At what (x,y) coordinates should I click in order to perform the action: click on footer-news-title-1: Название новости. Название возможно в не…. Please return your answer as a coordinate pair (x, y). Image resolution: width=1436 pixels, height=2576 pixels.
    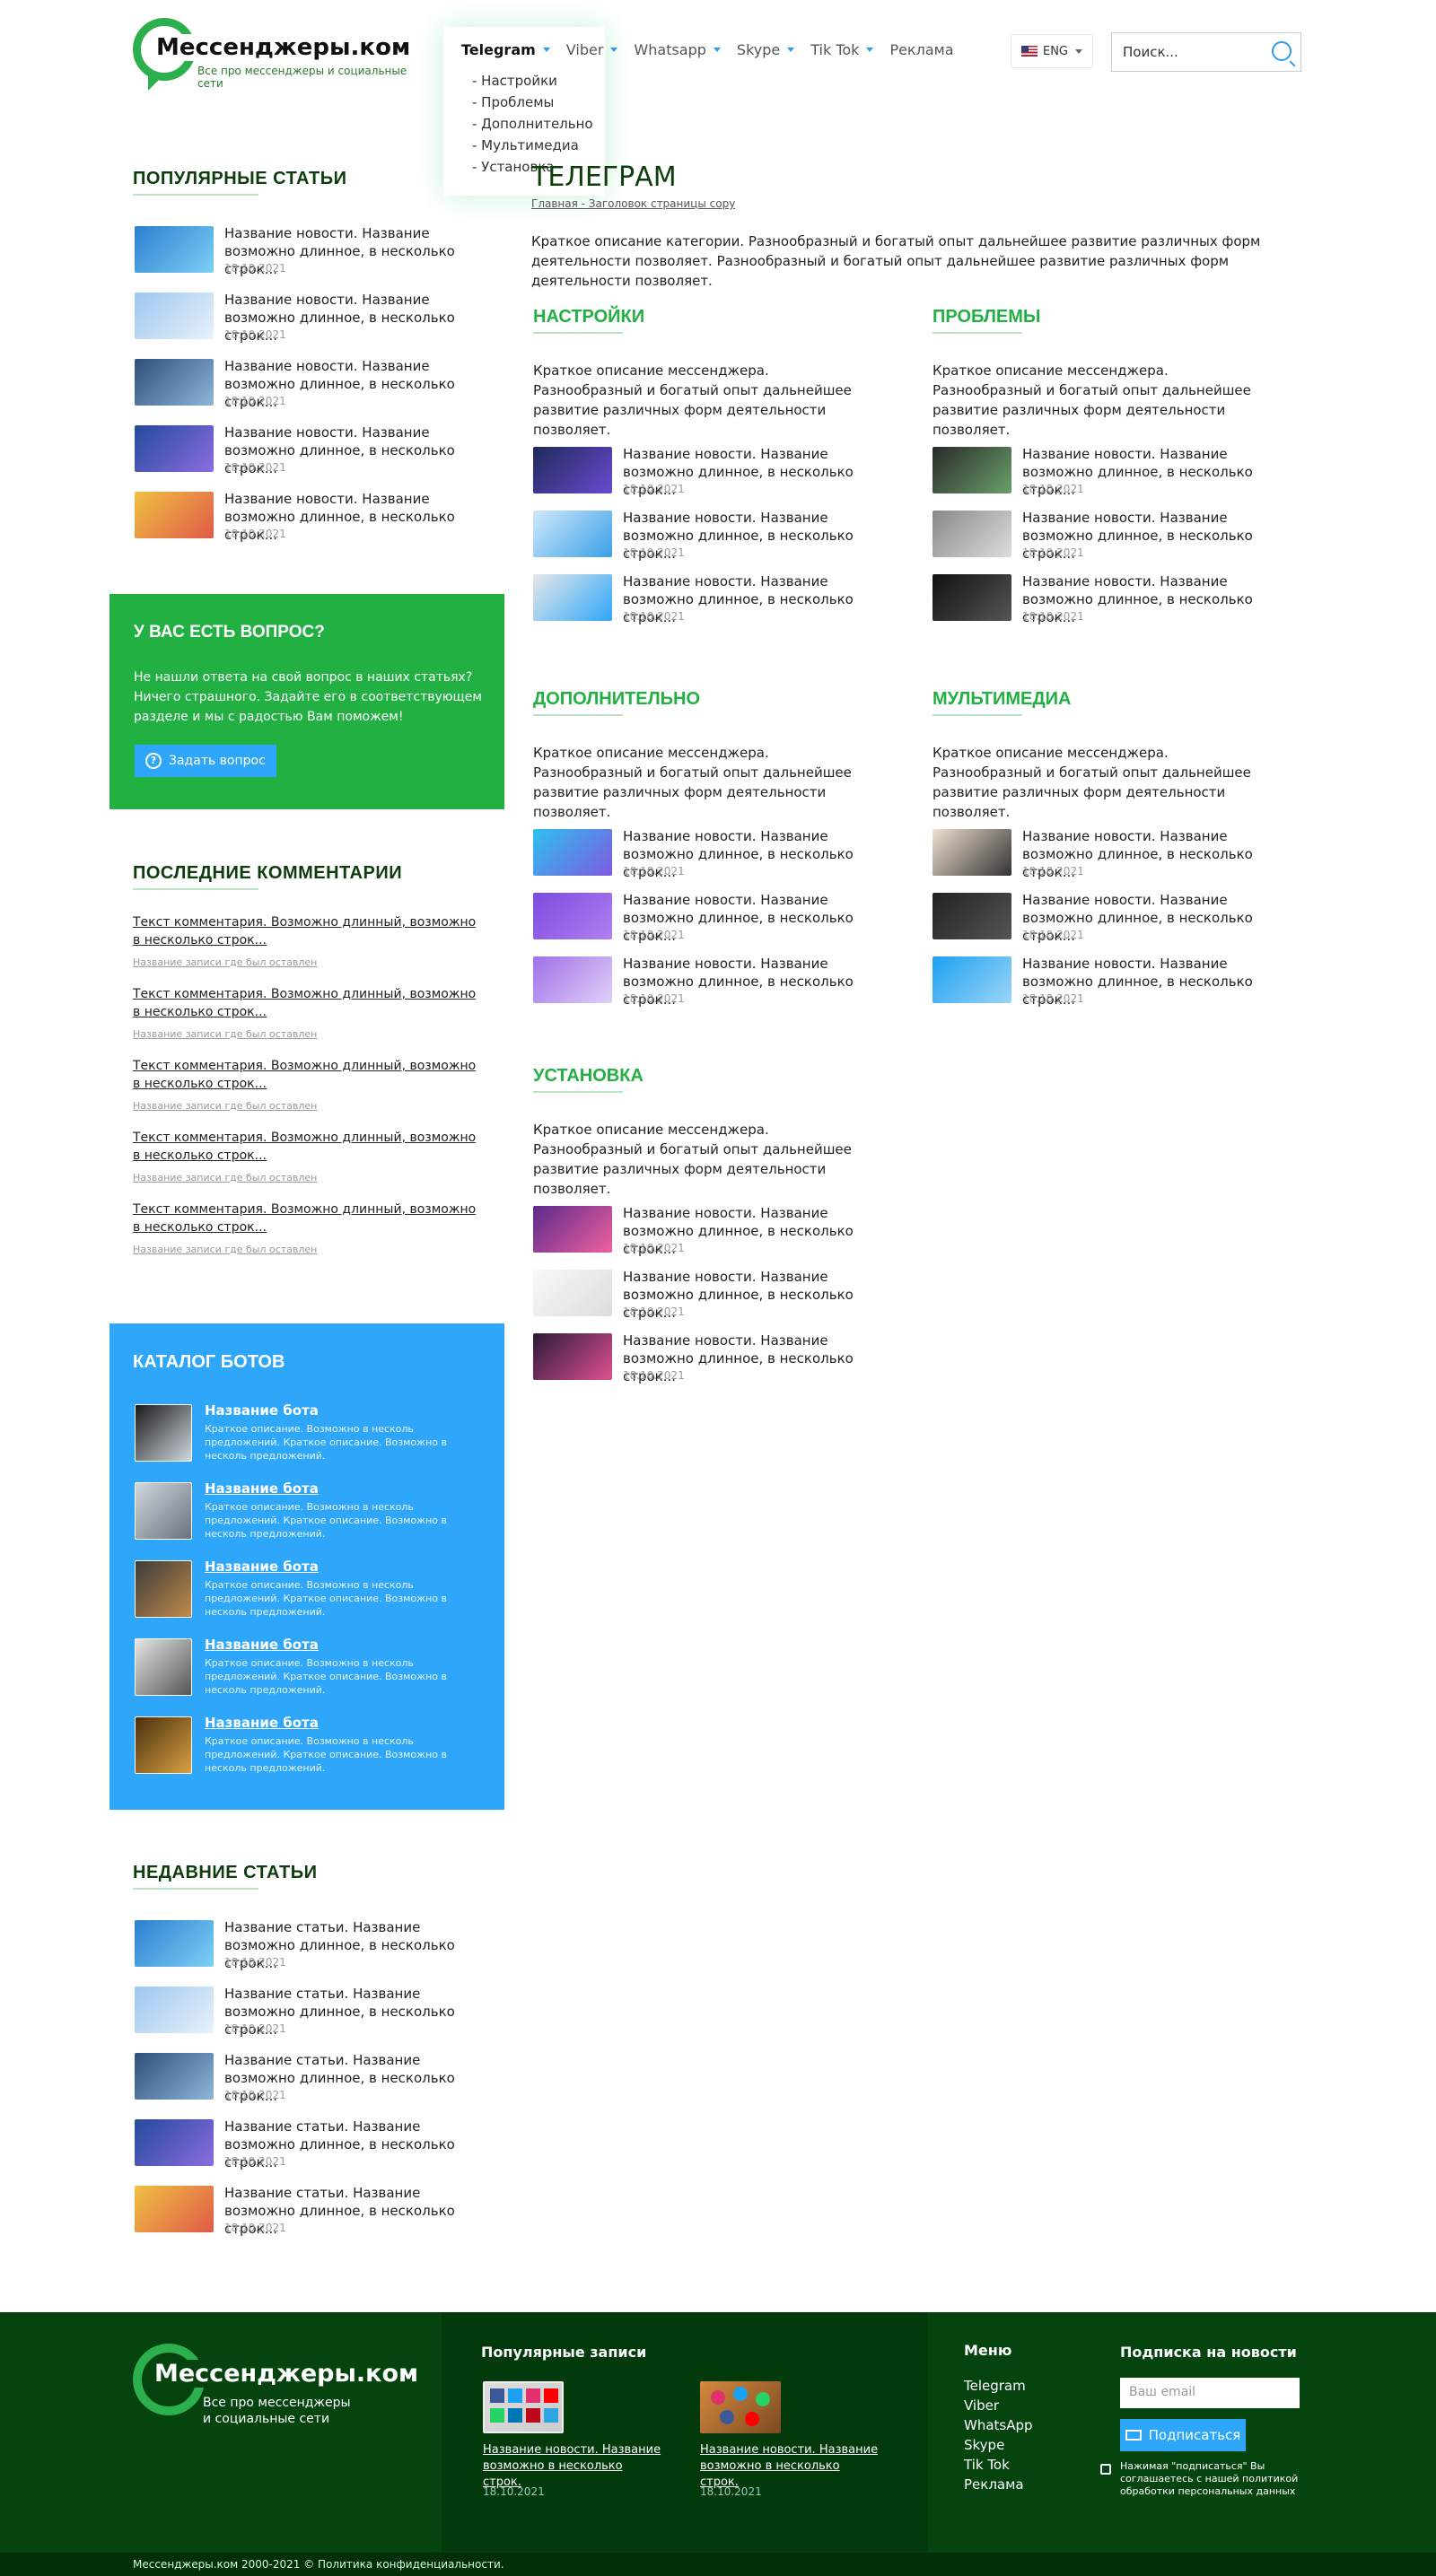
    Looking at the image, I should click on (572, 2466).